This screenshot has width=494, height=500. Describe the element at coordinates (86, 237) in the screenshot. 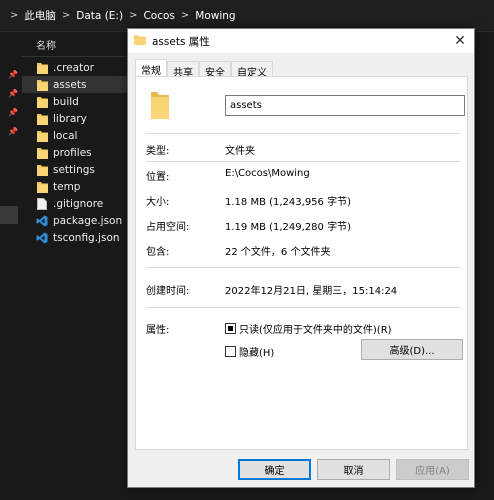

I see `file-name: tsconfig.json` at that location.